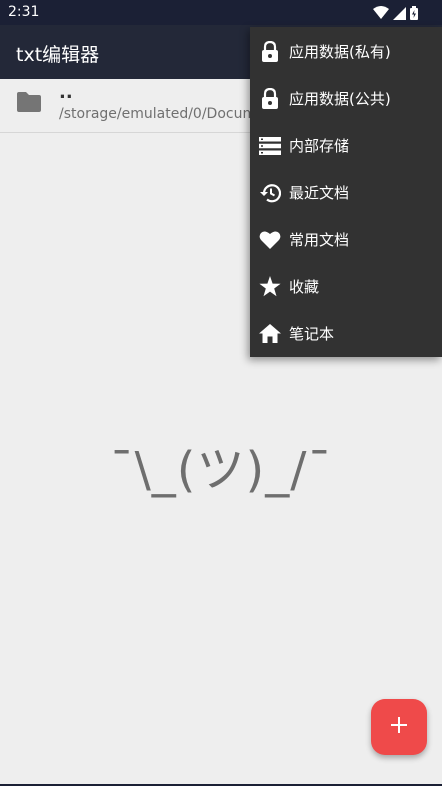  I want to click on wifi-icon, so click(381, 14).